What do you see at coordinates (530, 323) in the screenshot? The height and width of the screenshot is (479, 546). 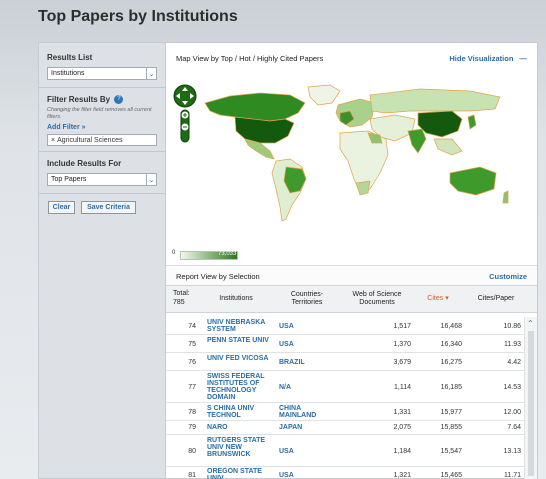 I see `scroll-up-icon: ⌃` at bounding box center [530, 323].